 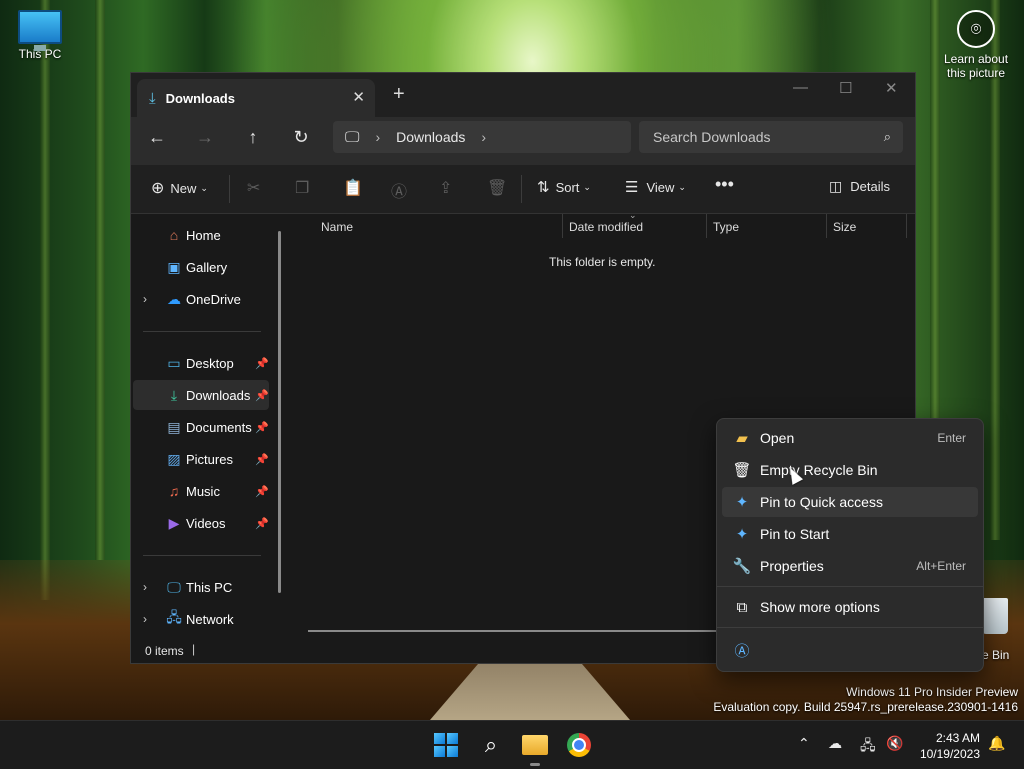 I want to click on divider, so click(x=202, y=555).